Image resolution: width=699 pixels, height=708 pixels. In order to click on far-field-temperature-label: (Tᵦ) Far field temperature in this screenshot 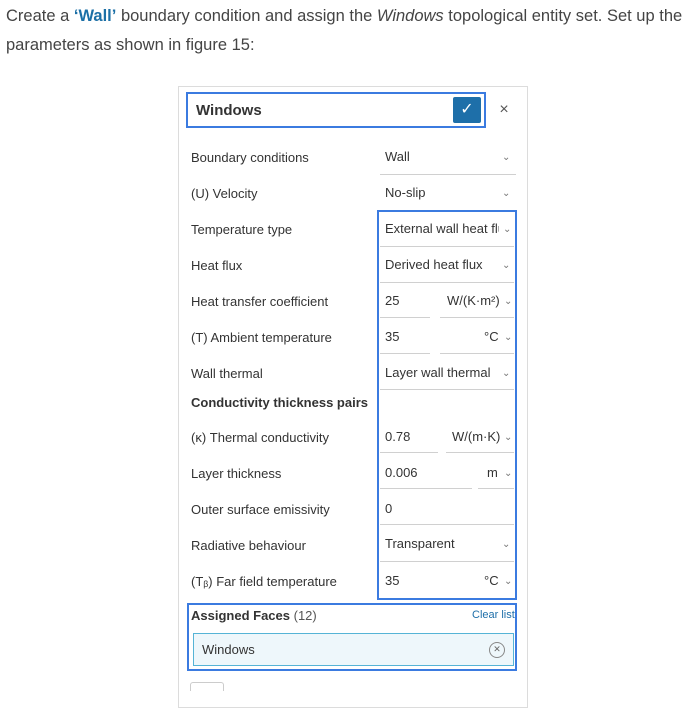, I will do `click(264, 581)`.